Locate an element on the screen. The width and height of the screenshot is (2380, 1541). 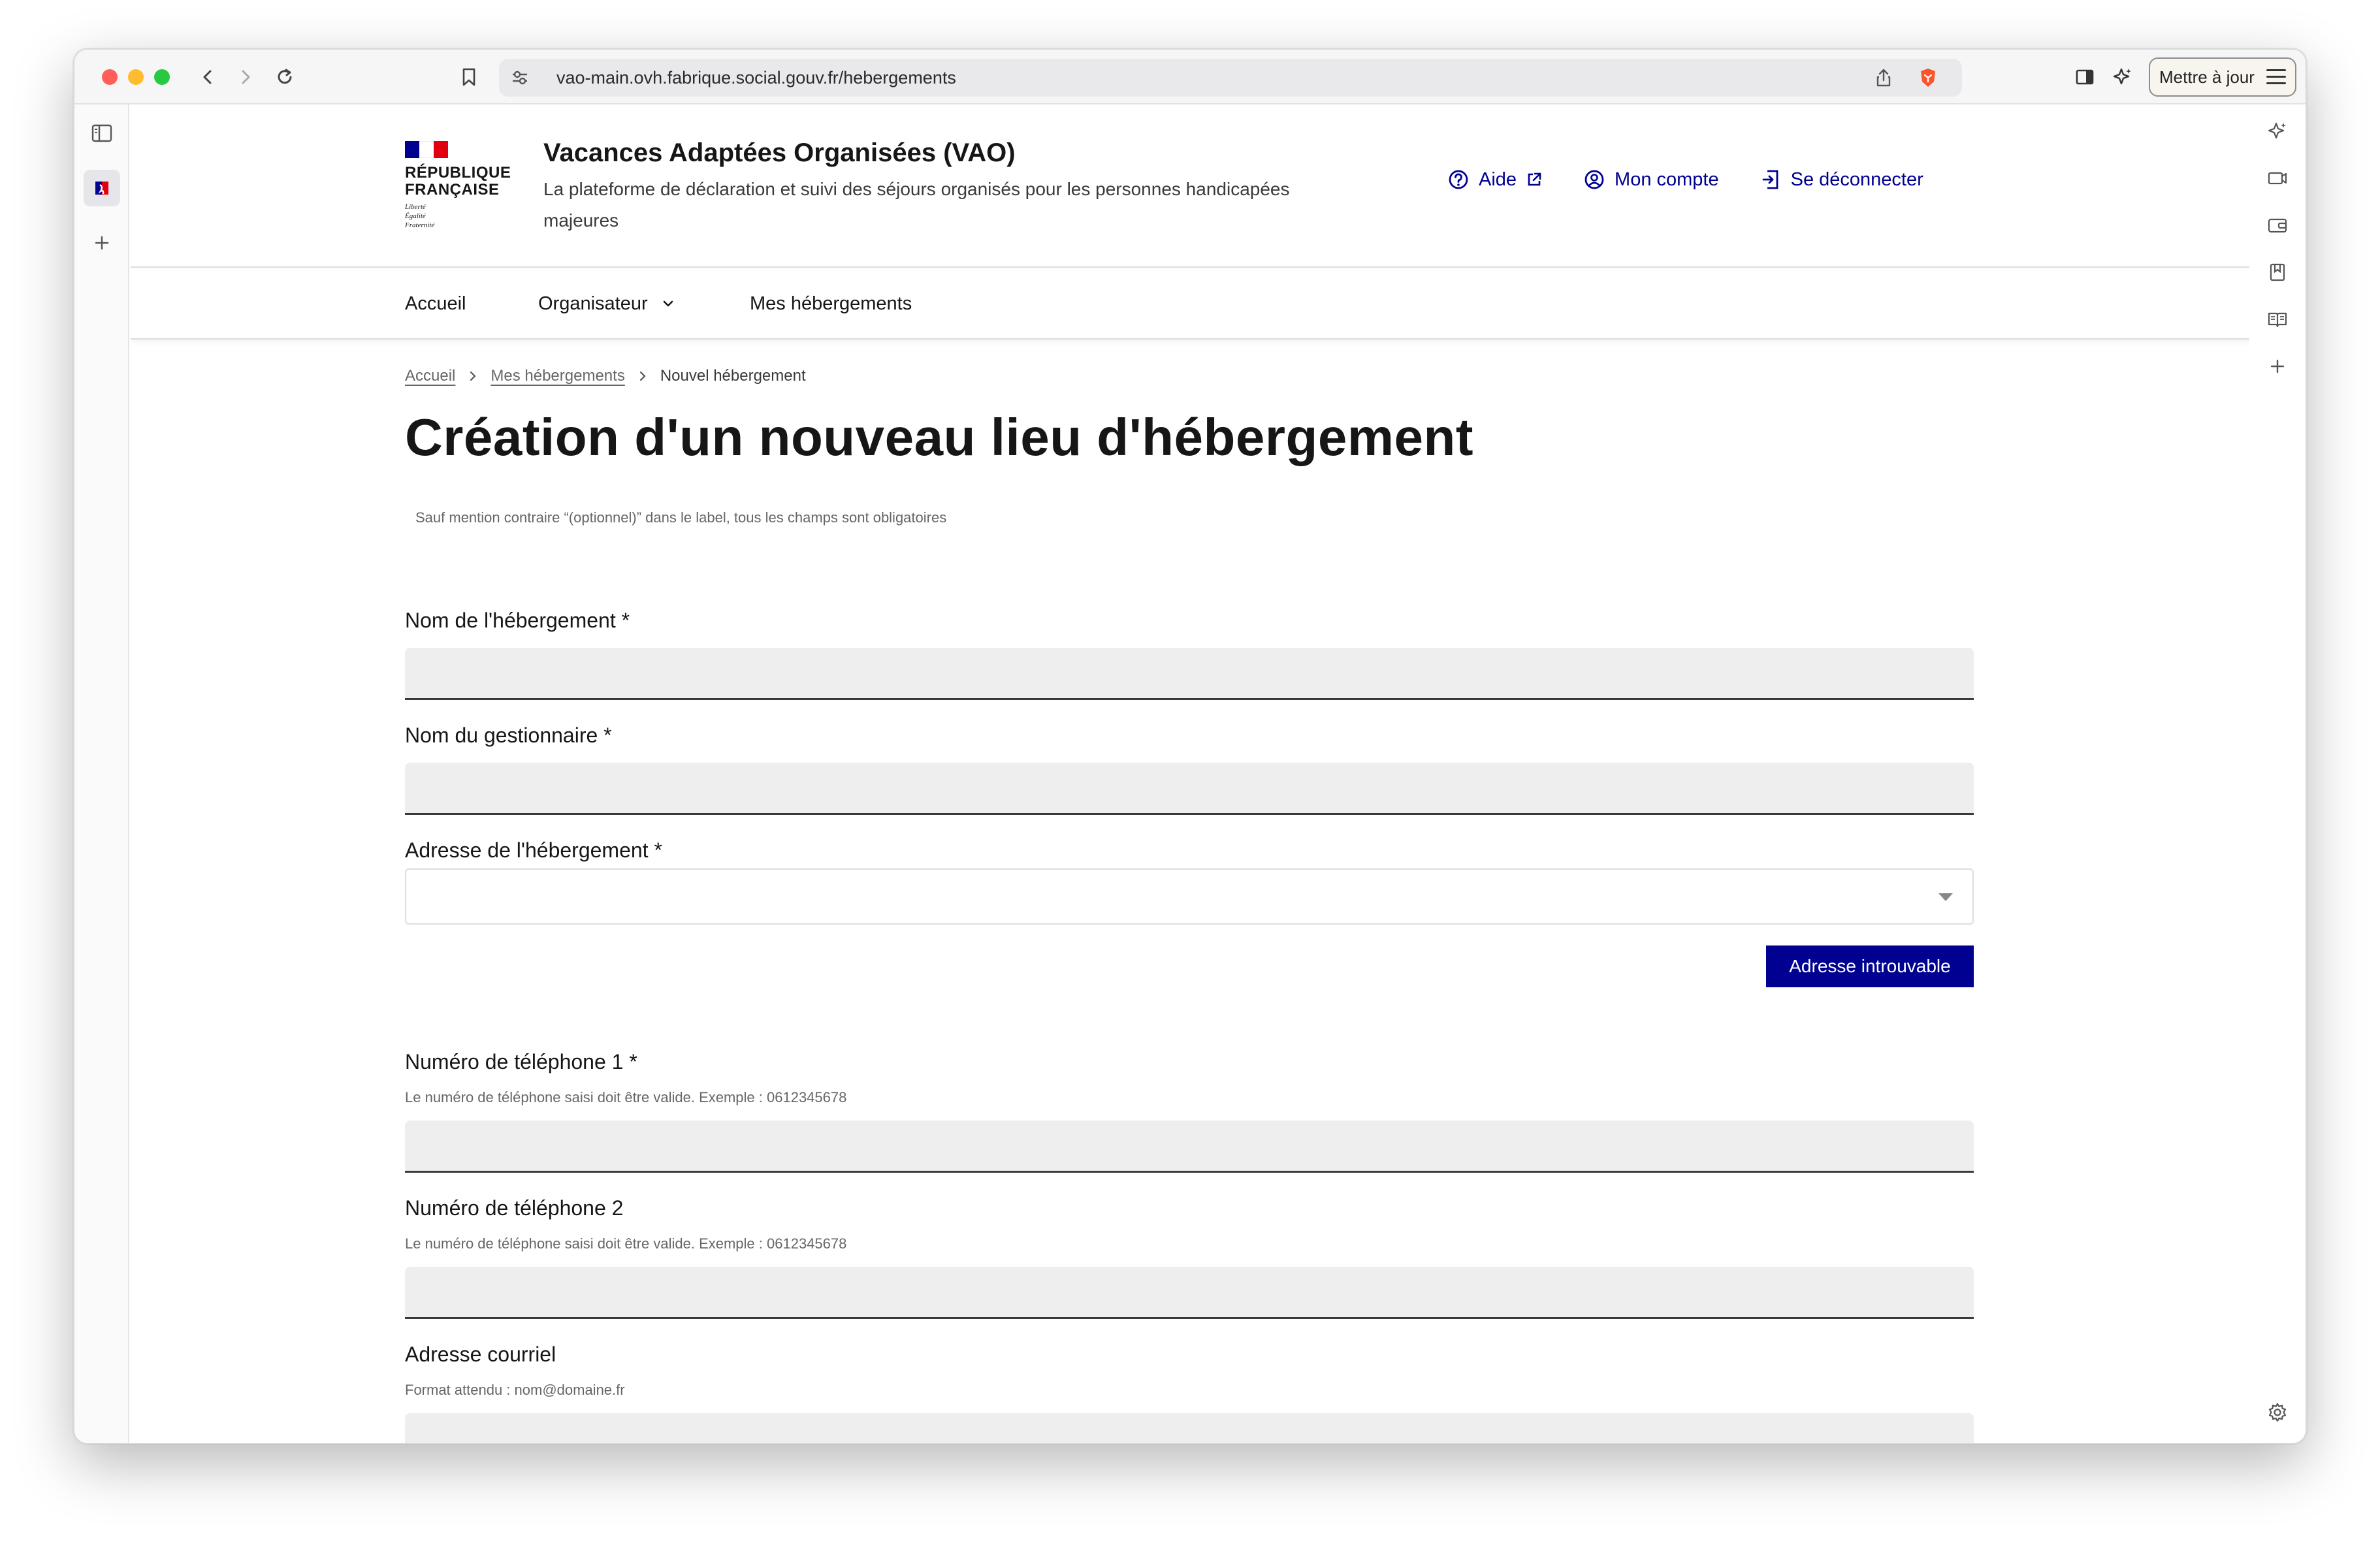
back-icon is located at coordinates (207, 77).